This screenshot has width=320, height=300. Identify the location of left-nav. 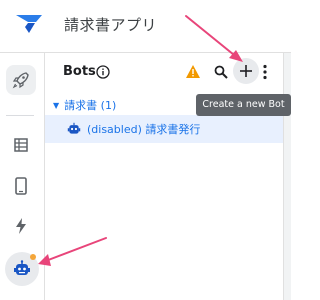
(22, 176).